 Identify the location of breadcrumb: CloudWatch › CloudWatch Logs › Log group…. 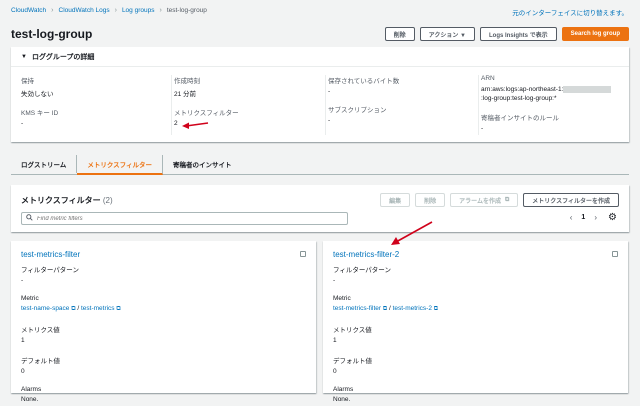
(109, 10).